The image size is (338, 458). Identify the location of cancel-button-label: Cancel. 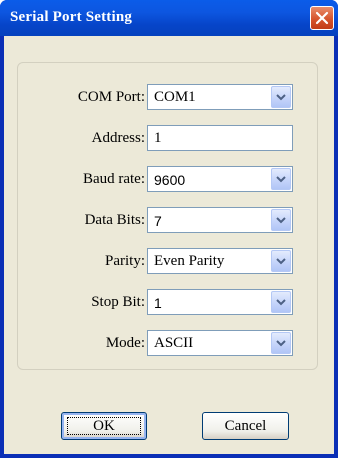
(245, 426).